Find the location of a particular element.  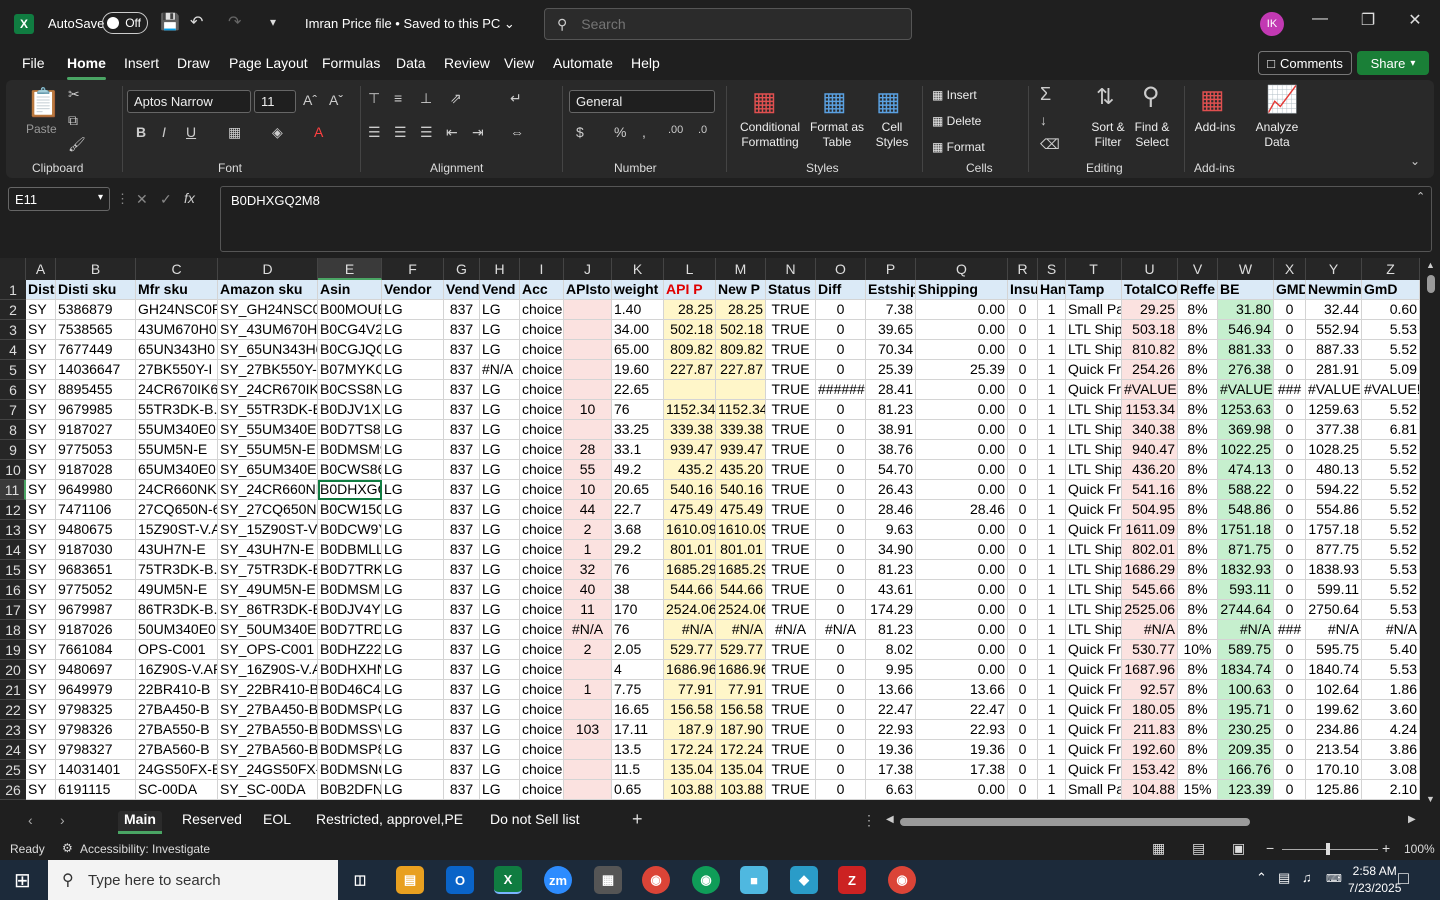

column-header-t: T is located at coordinates (1094, 269).